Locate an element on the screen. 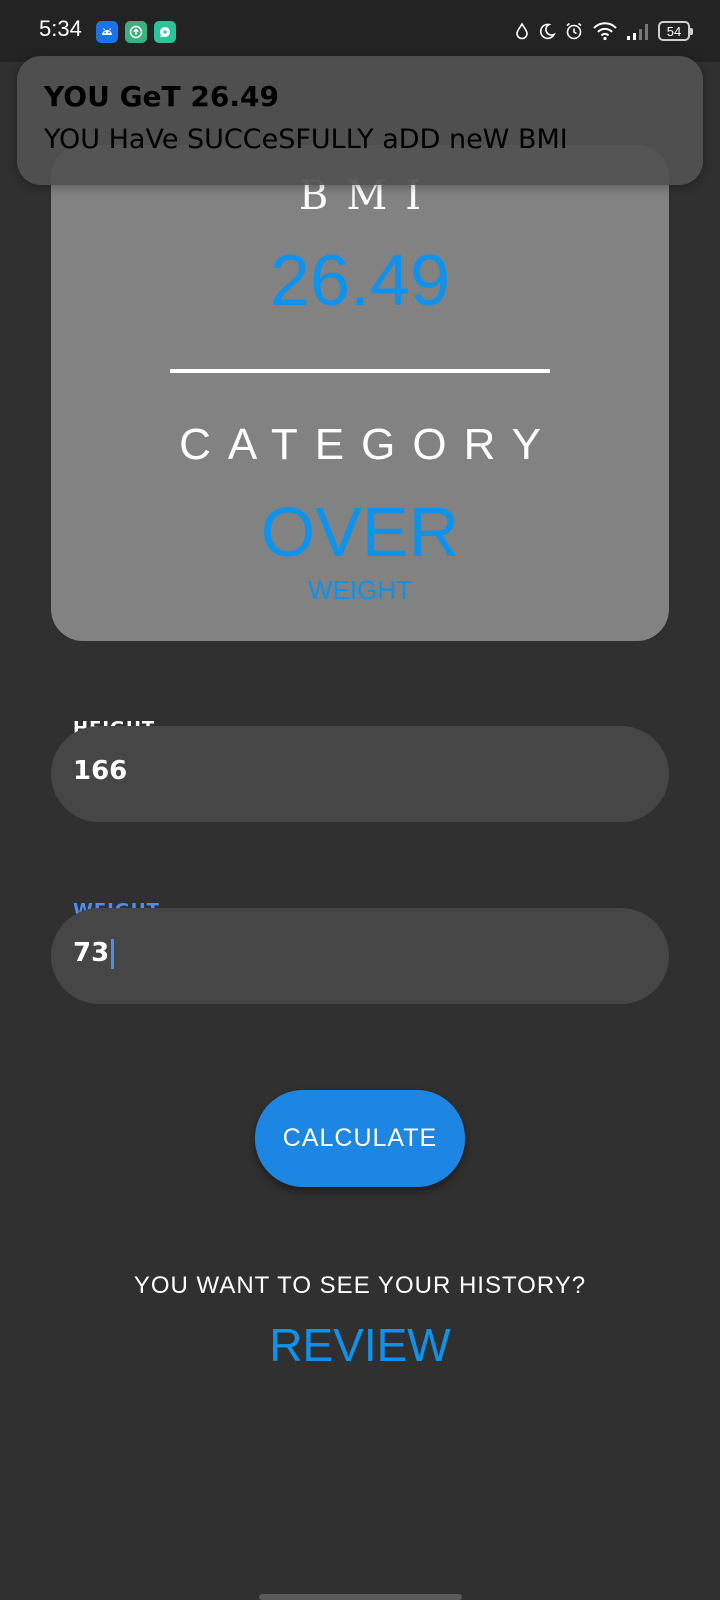  upload-app-icon is located at coordinates (136, 32).